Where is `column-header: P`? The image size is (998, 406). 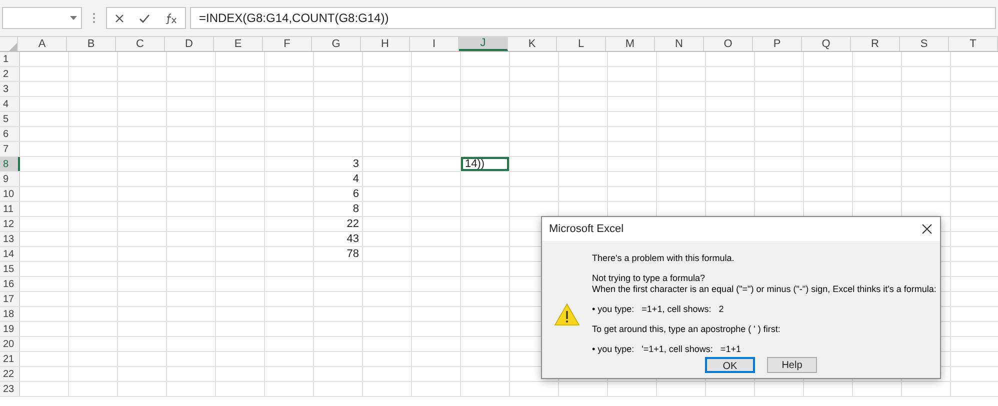
column-header: P is located at coordinates (777, 44).